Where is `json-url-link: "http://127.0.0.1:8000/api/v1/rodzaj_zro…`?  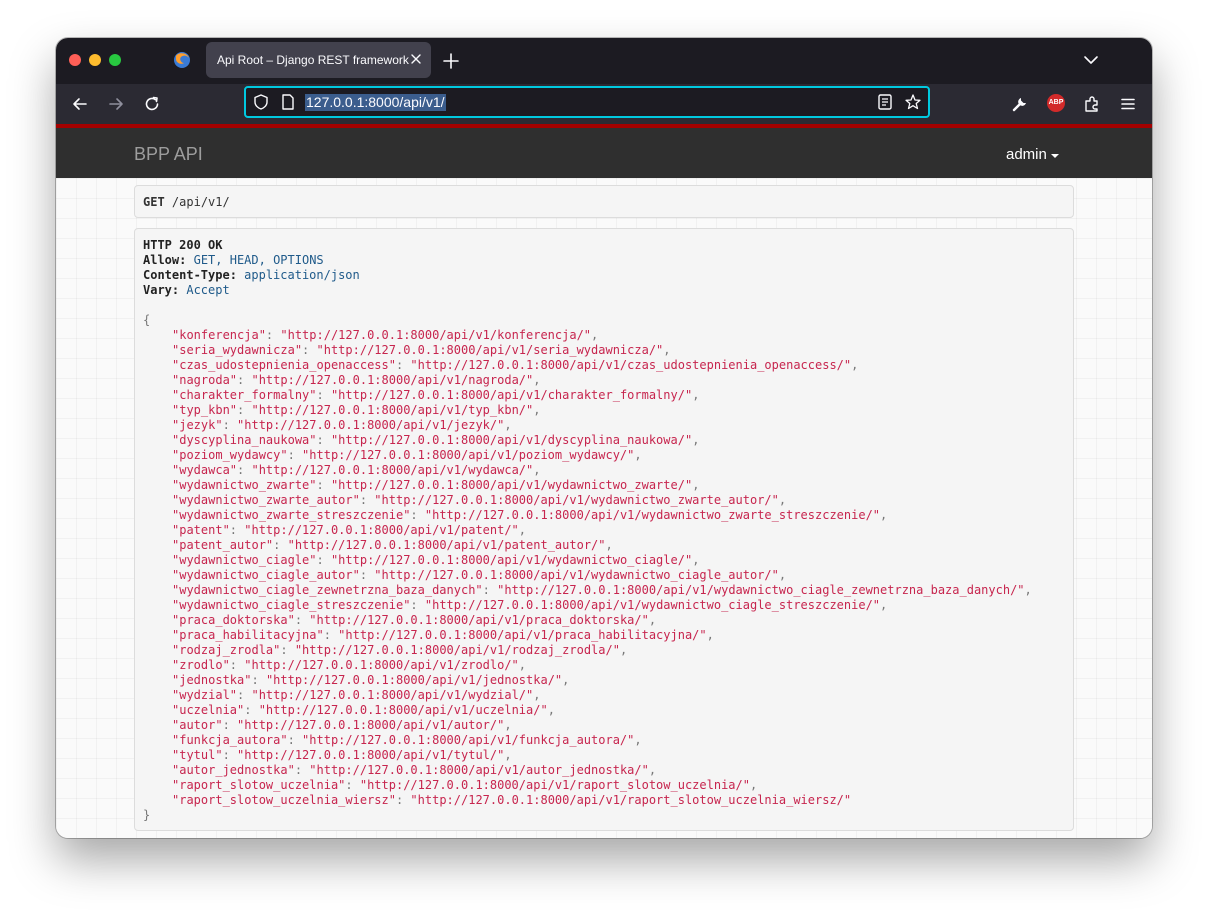
json-url-link: "http://127.0.0.1:8000/api/v1/rodzaj_zro… is located at coordinates (457, 650).